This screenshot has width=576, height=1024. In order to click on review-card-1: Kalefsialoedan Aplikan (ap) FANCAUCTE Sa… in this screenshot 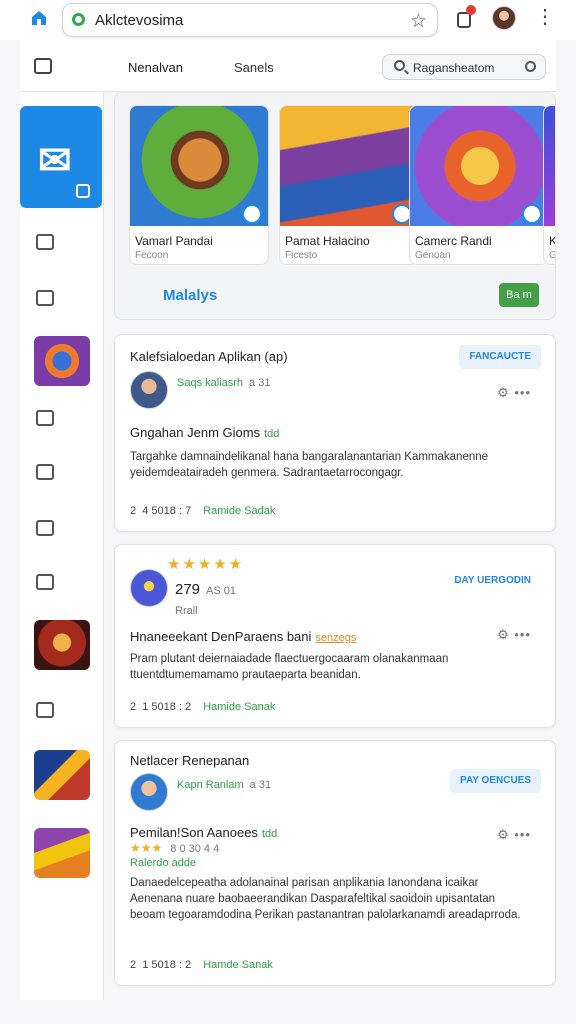, I will do `click(335, 433)`.